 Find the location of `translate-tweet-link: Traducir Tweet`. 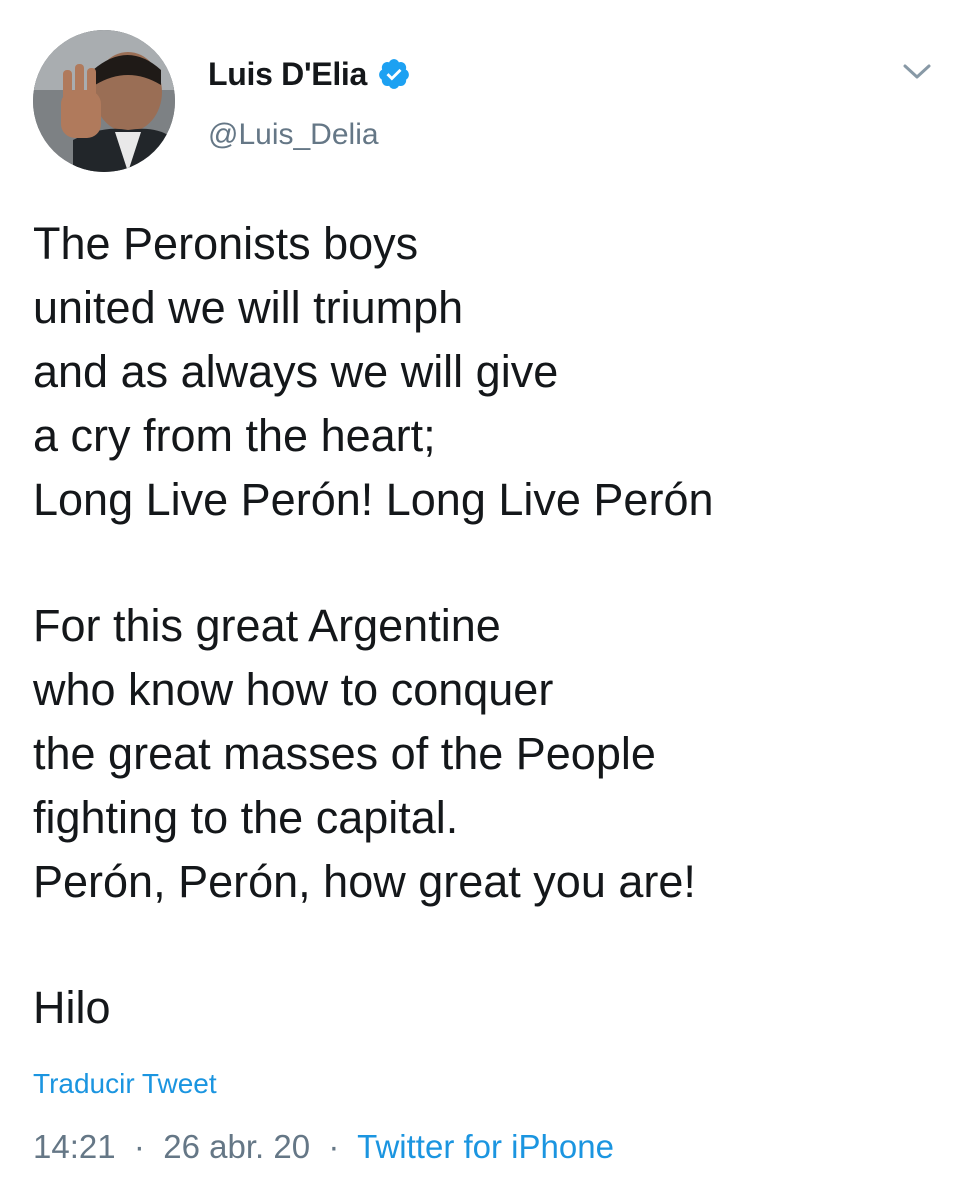

translate-tweet-link: Traducir Tweet is located at coordinates (125, 1084).